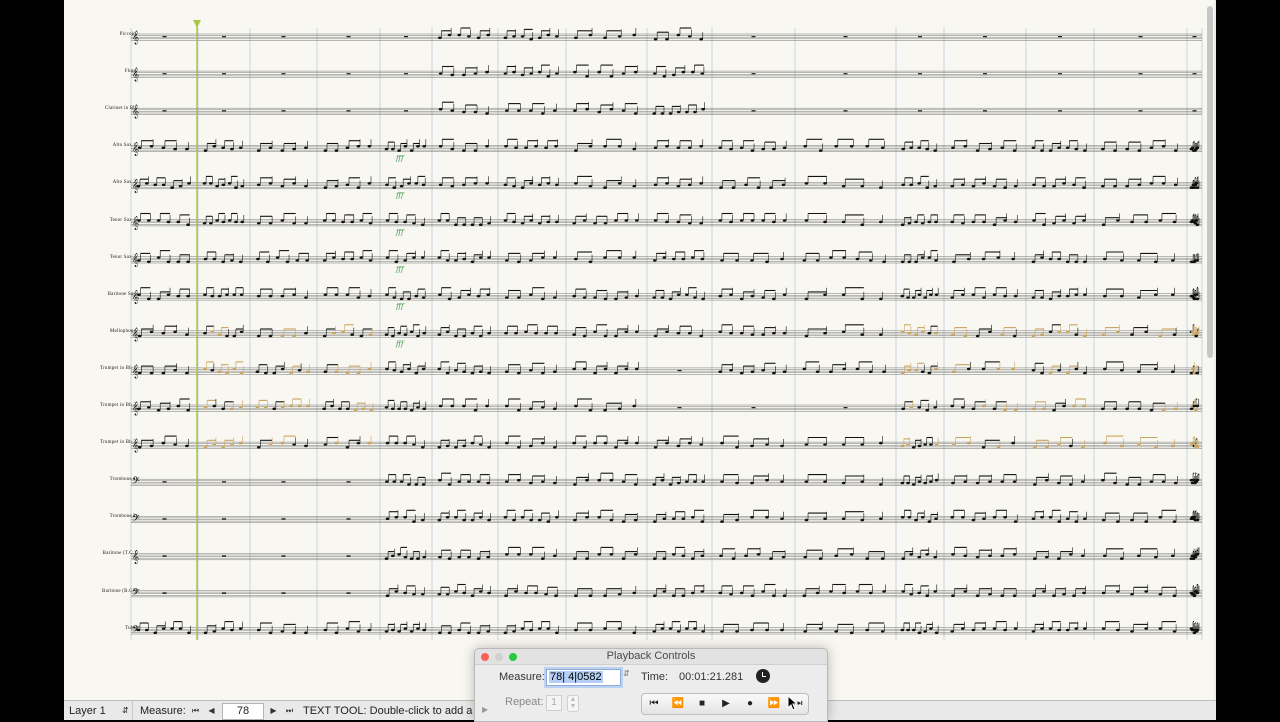 This screenshot has width=1280, height=722. Describe the element at coordinates (522, 677) in the screenshot. I see `pal-measure-label: Measure:` at that location.